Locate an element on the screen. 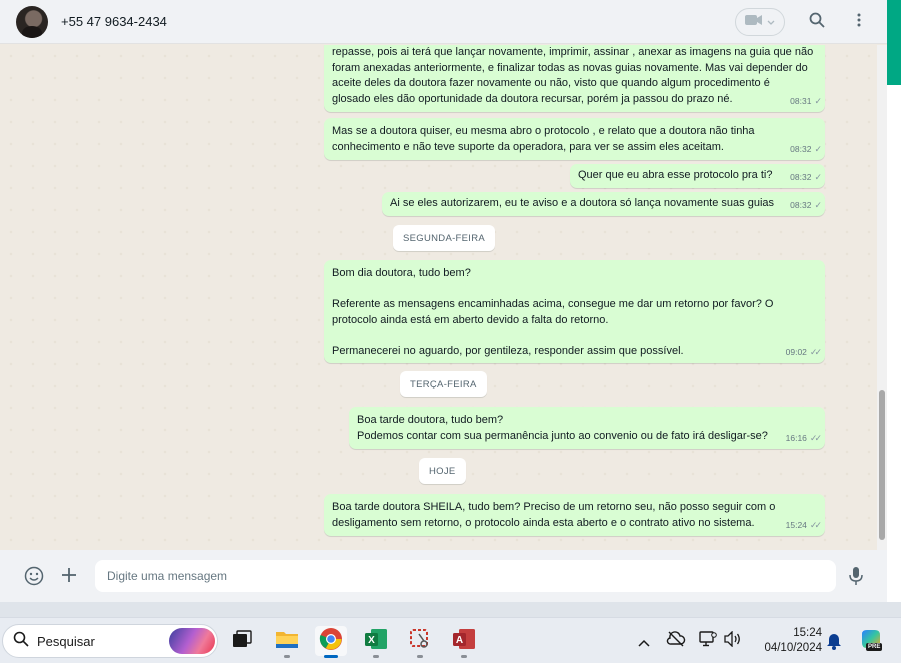 This screenshot has width=901, height=663. window-bottom-edge is located at coordinates (450, 609).